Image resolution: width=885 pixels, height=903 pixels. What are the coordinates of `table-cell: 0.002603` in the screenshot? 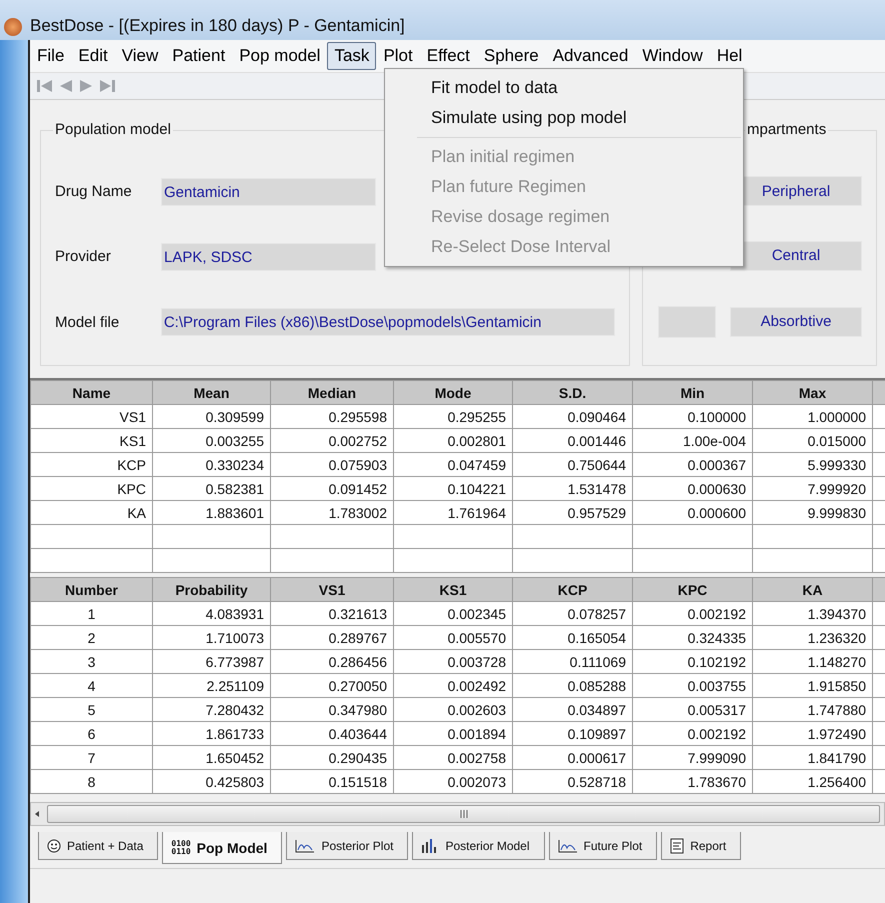 It's located at (453, 710).